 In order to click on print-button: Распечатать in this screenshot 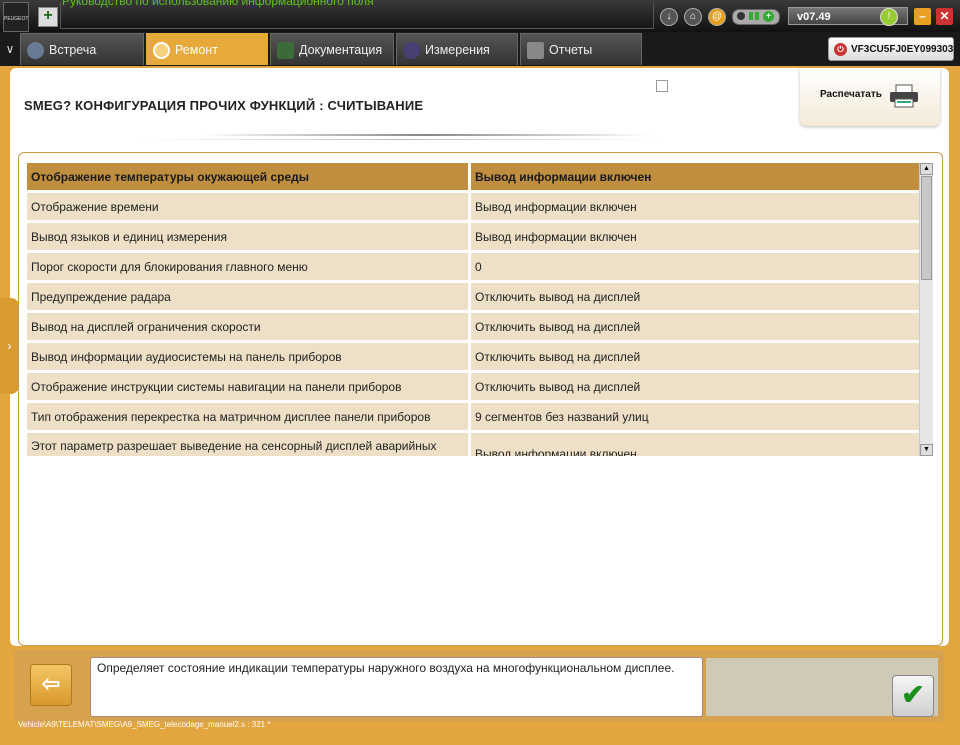, I will do `click(870, 97)`.